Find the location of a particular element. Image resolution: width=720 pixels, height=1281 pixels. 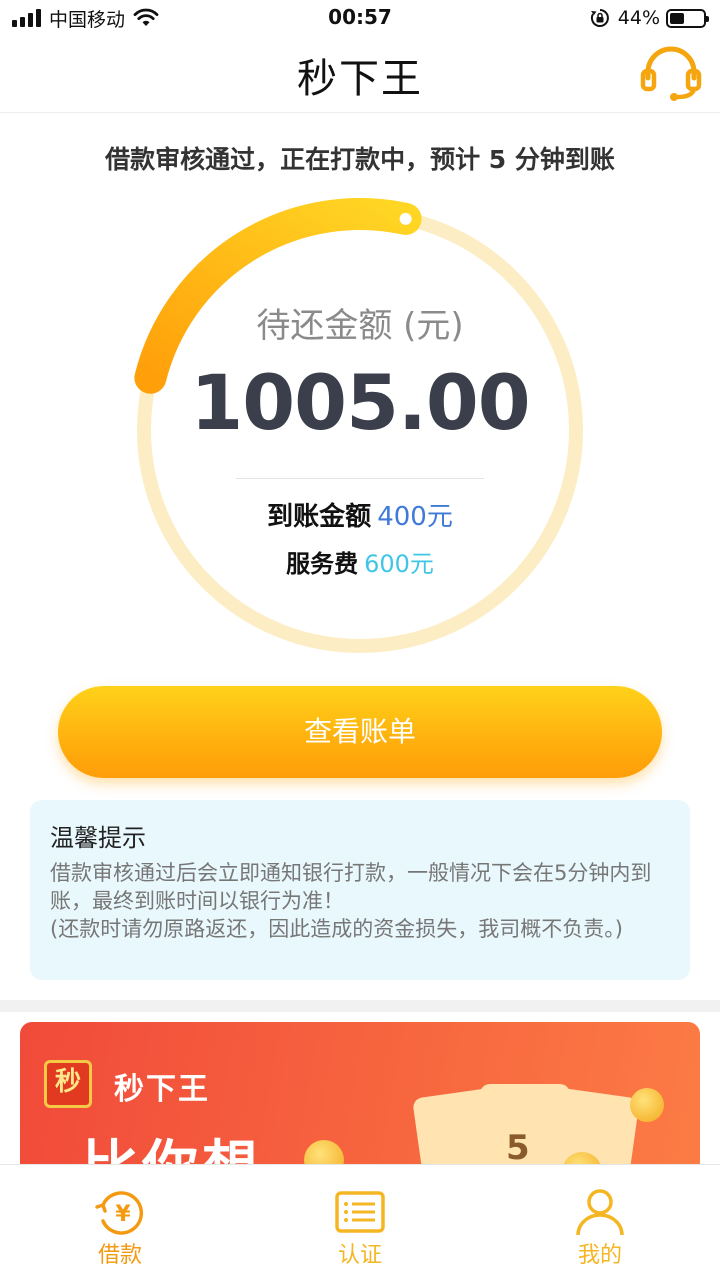

amount-due-value: 1005.00 is located at coordinates (360, 402).